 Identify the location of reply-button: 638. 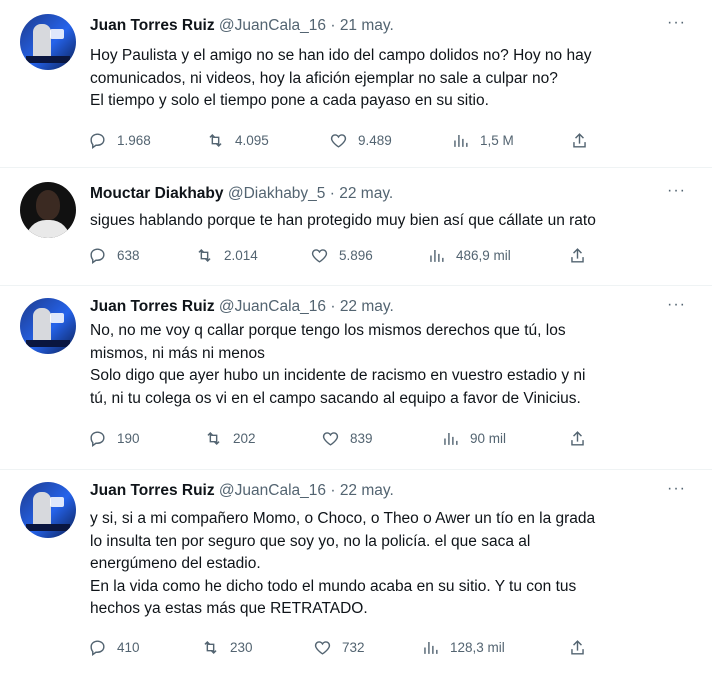
(114, 255).